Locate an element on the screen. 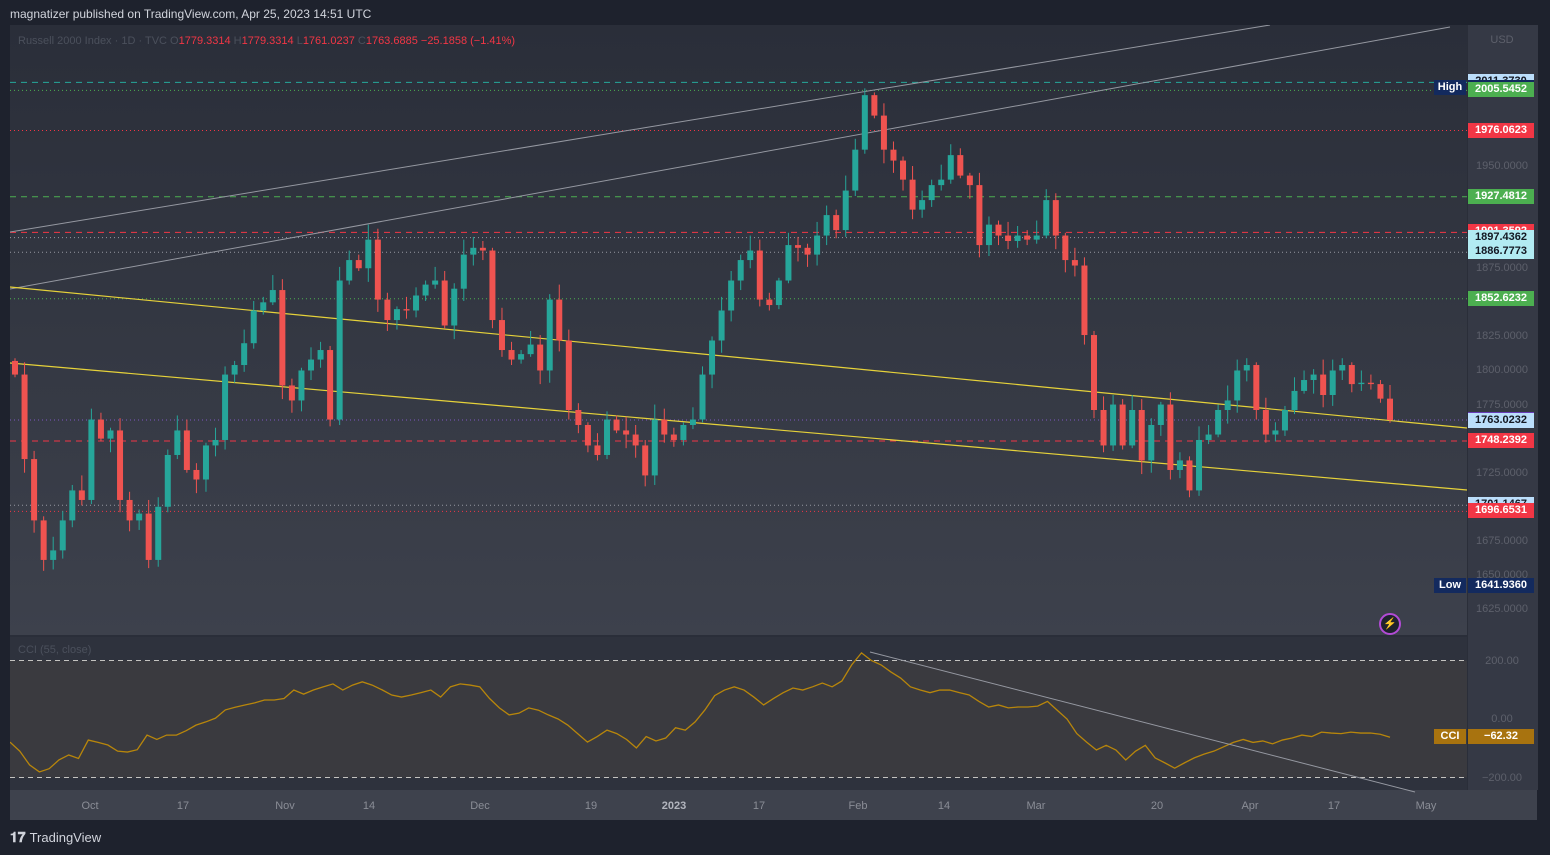 This screenshot has width=1550, height=855. legend-symbol: Russell 2000 Index · 1D · TVC is located at coordinates (92, 41).